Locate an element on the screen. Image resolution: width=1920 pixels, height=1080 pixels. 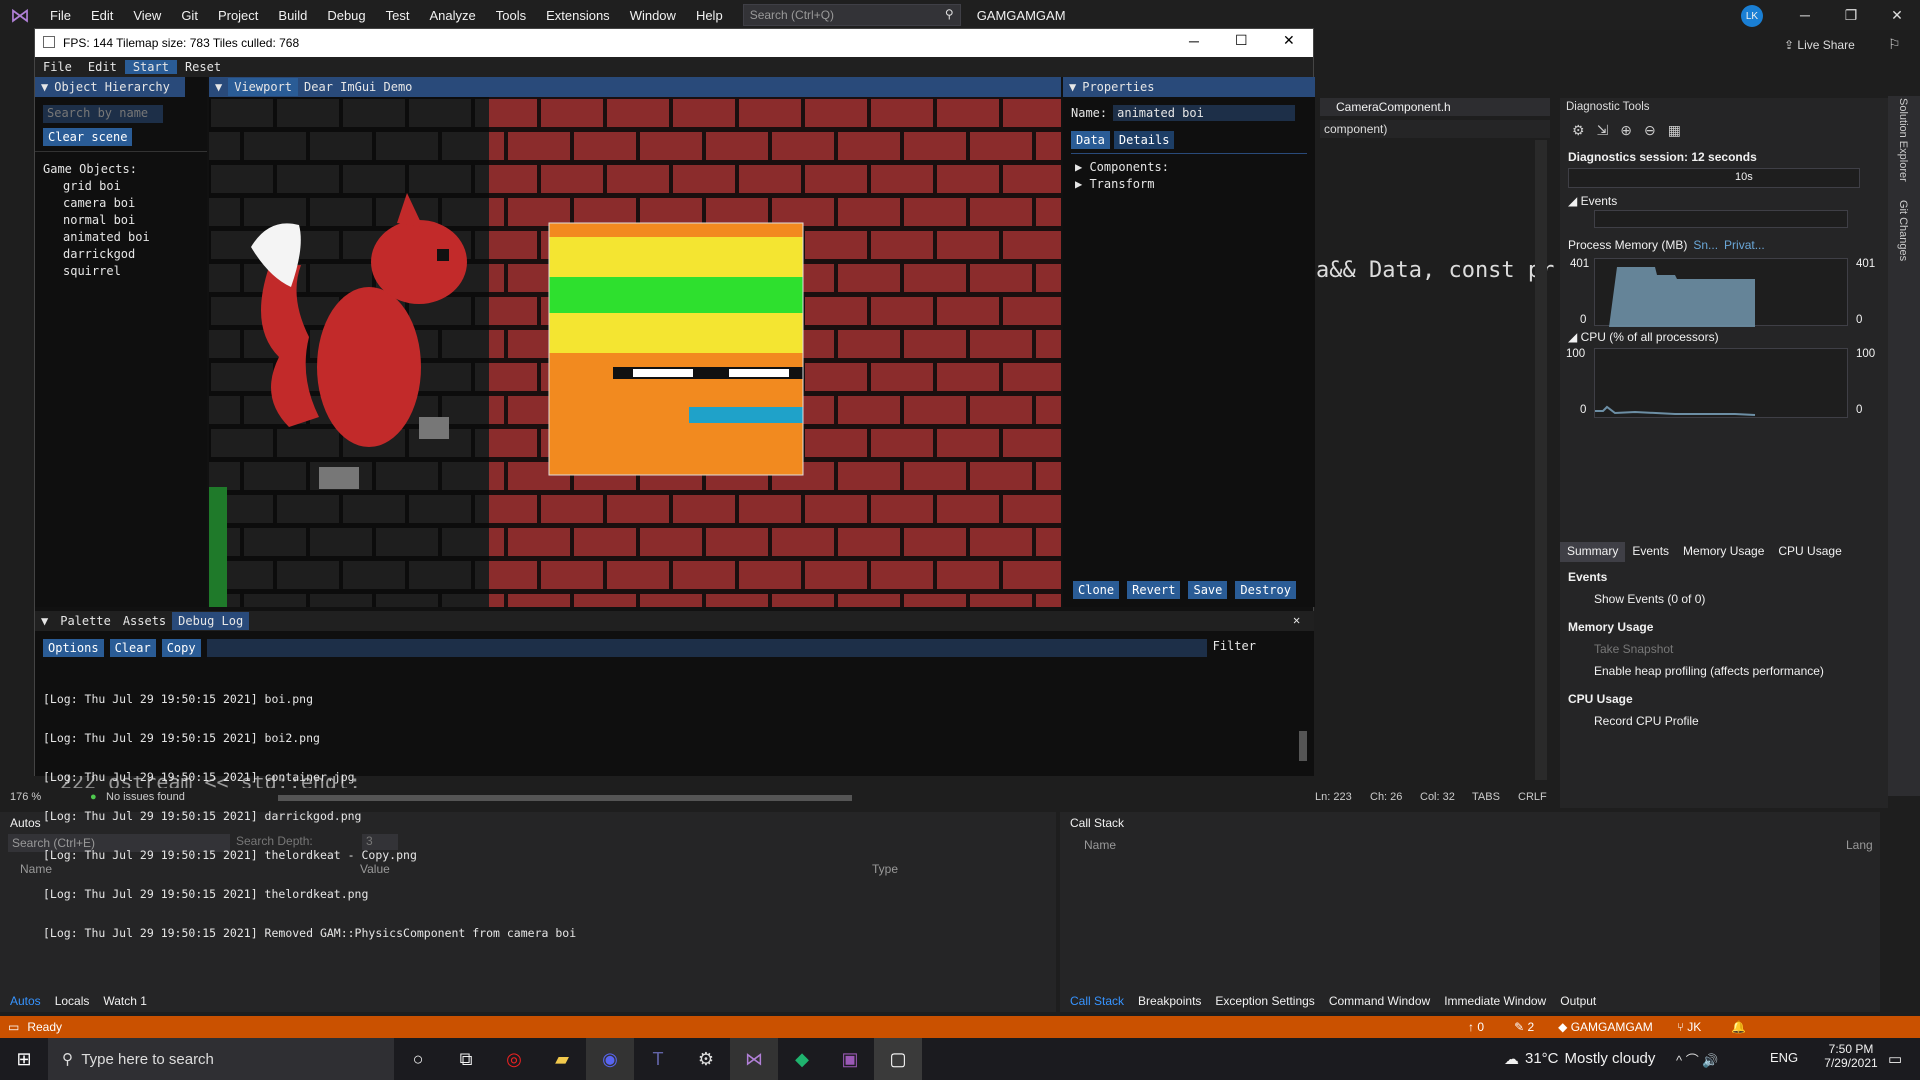
editor-tab: CameraComponent.h is located at coordinates (1435, 107).